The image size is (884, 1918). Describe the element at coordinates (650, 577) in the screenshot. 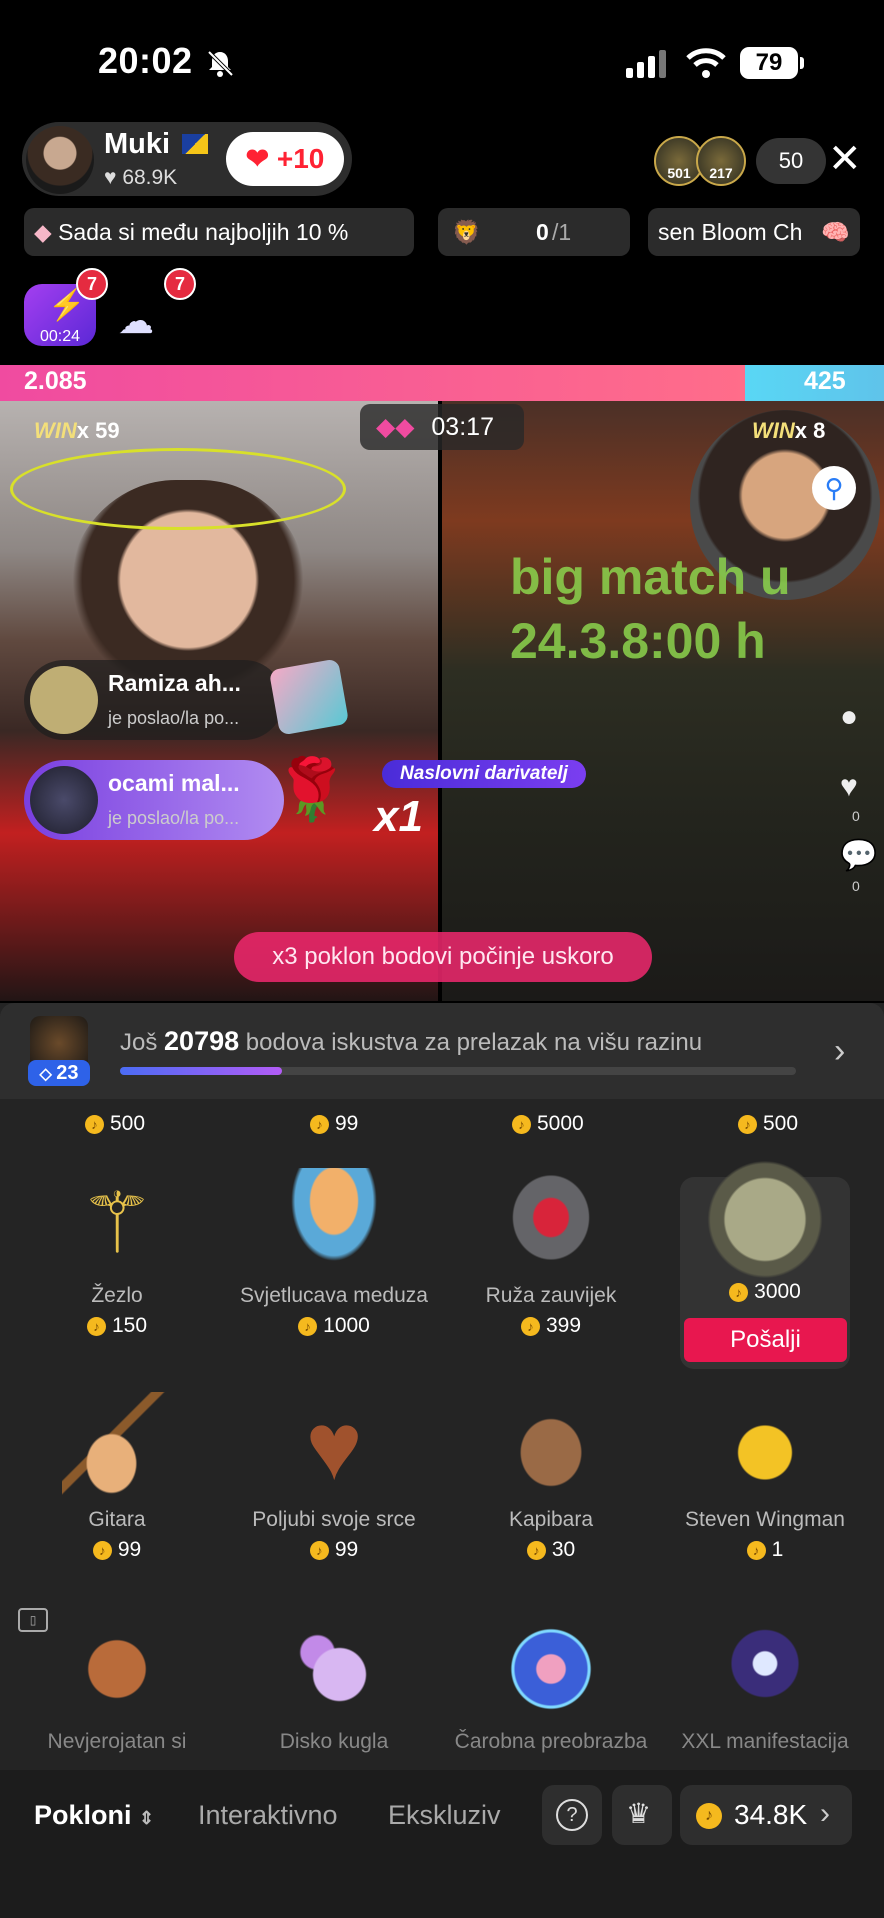

I see `overlay-text-1: big match u` at that location.